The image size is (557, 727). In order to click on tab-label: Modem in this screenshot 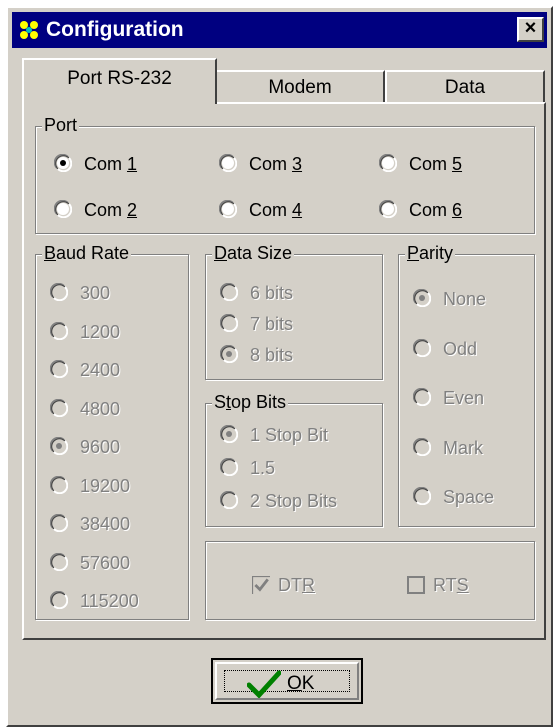, I will do `click(300, 87)`.